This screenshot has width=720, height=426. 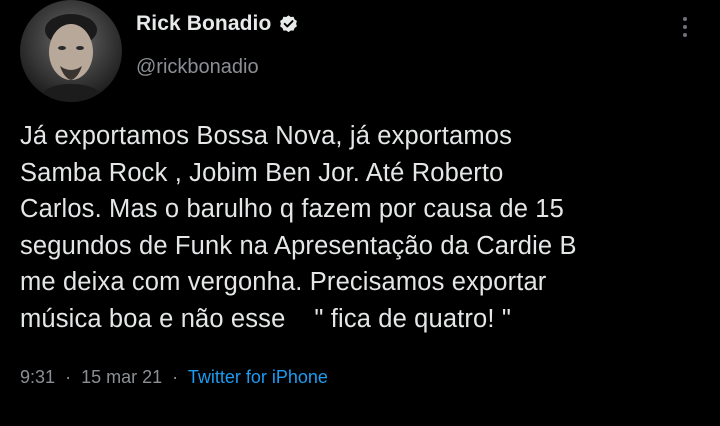 What do you see at coordinates (72, 58) in the screenshot?
I see `profile-photo` at bounding box center [72, 58].